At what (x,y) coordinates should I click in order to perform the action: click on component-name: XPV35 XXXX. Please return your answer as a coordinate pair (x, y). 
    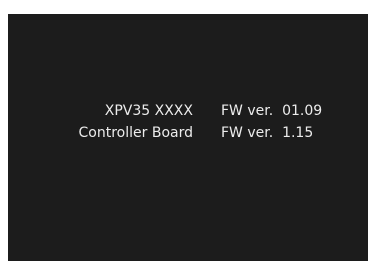
    Looking at the image, I should click on (148, 111).